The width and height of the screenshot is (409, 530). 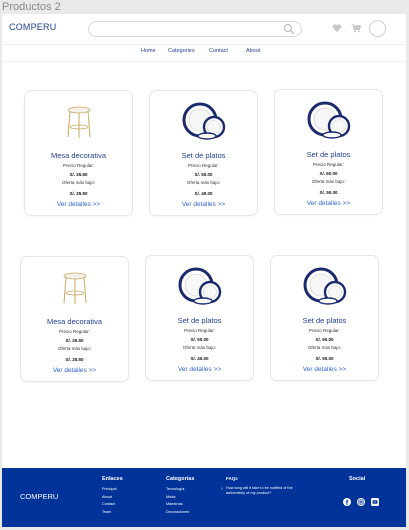 I want to click on header: COMPERU, so click(x=204, y=28).